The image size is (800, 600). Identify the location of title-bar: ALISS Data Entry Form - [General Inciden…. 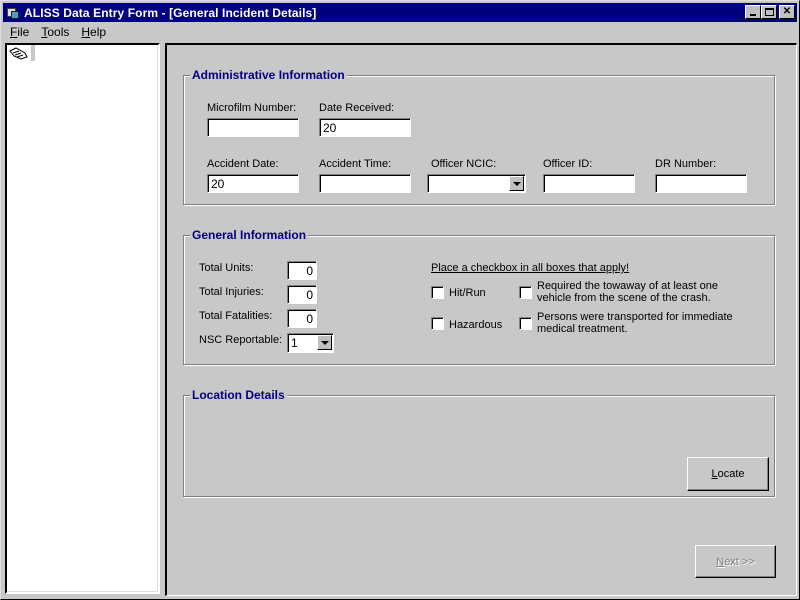
(400, 12).